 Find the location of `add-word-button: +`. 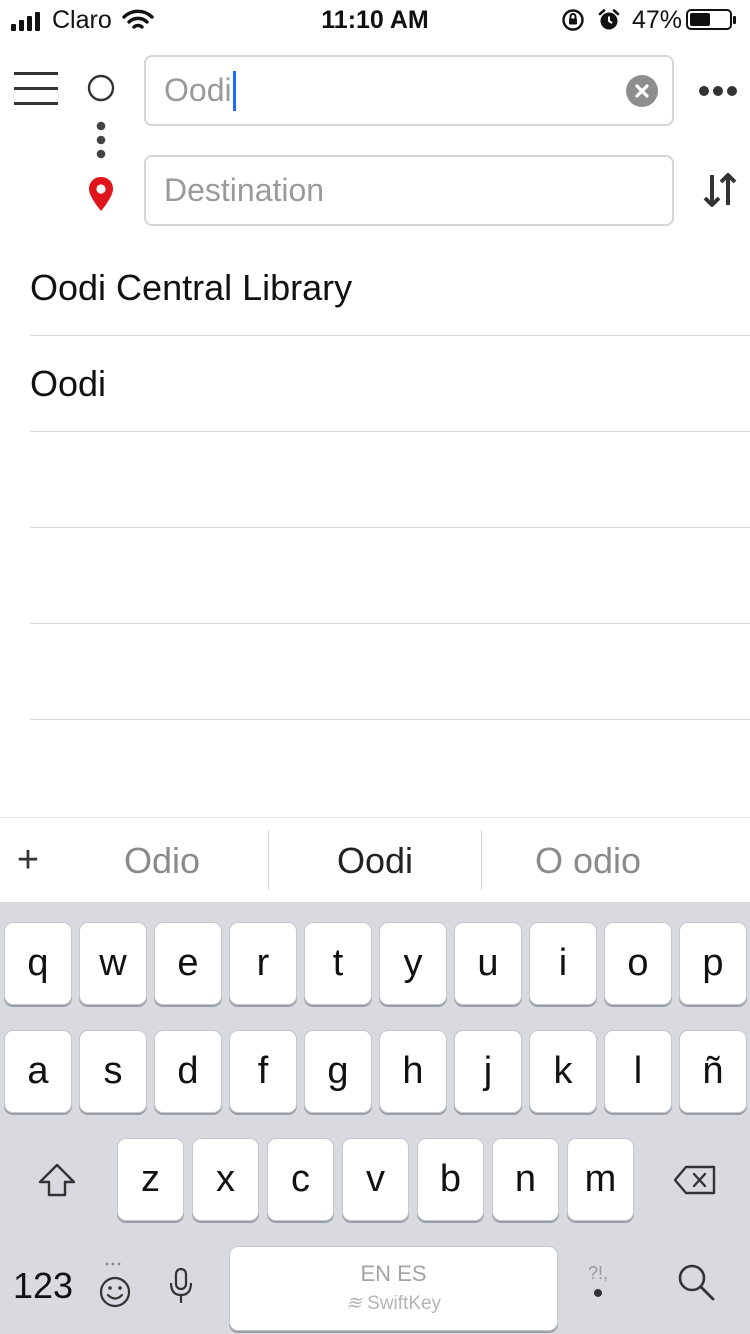

add-word-button: + is located at coordinates (28, 860).